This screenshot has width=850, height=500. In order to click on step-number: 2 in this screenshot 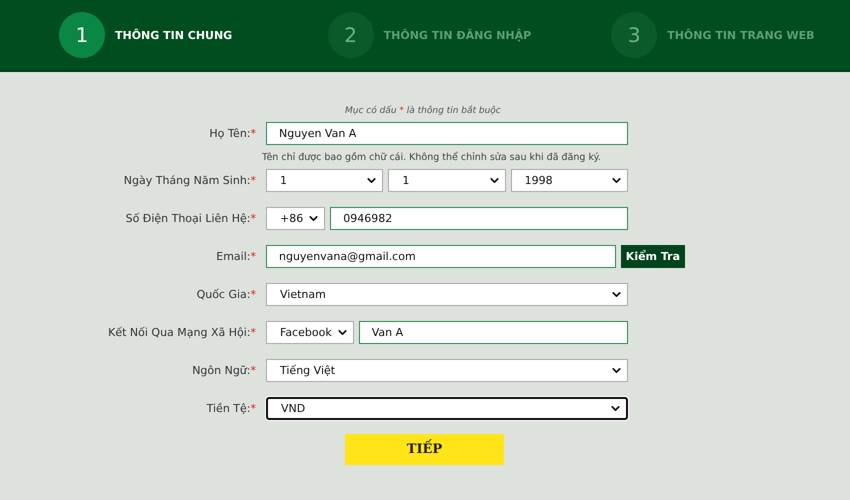, I will do `click(351, 35)`.